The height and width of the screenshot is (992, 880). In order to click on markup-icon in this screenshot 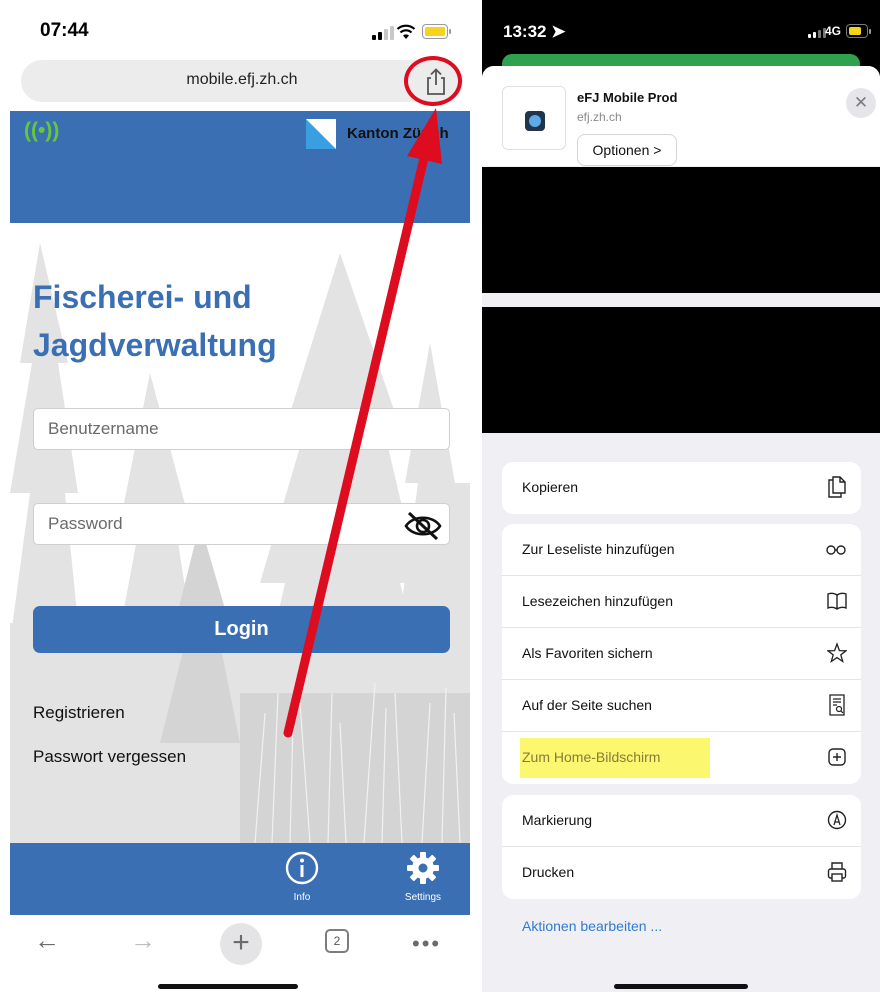, I will do `click(837, 820)`.